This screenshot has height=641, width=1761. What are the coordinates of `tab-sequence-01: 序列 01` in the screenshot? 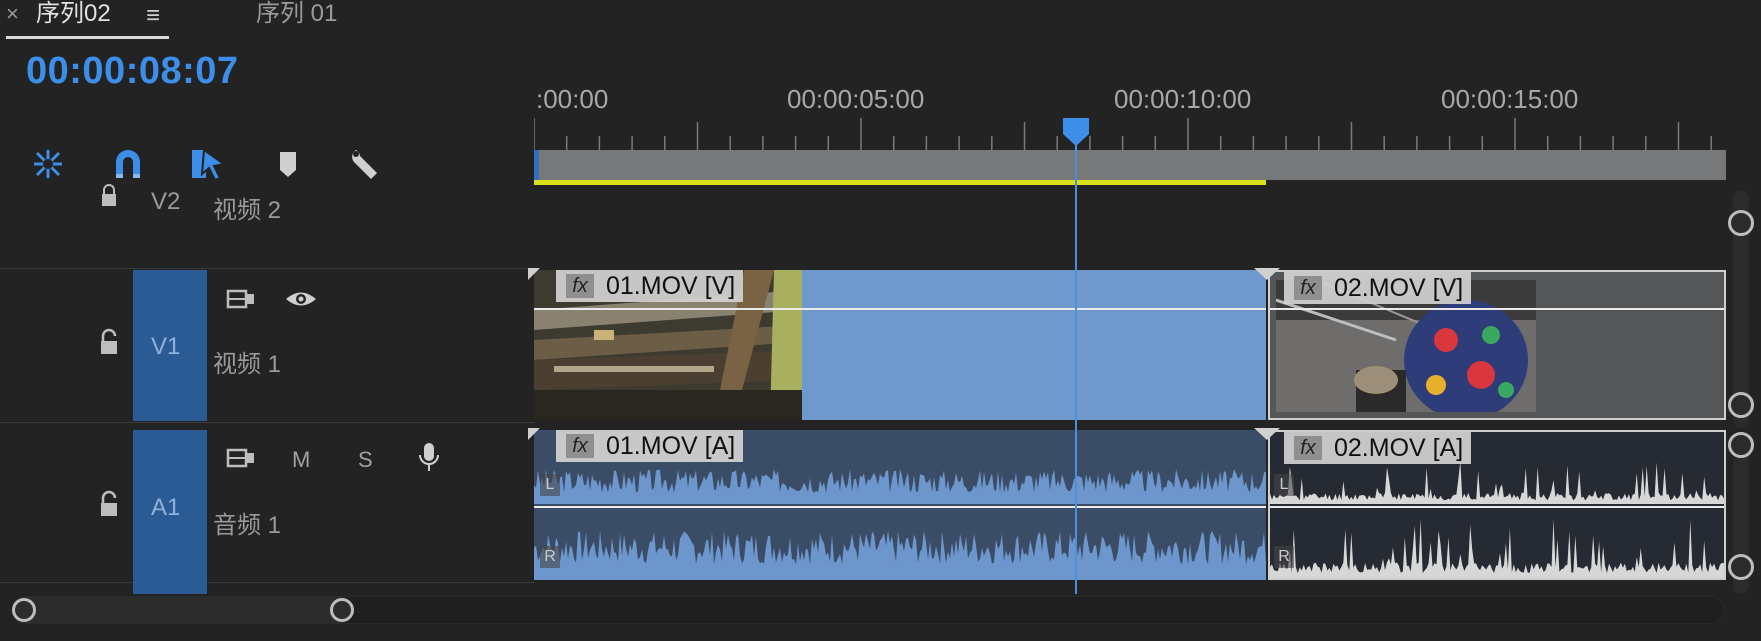 It's located at (296, 20).